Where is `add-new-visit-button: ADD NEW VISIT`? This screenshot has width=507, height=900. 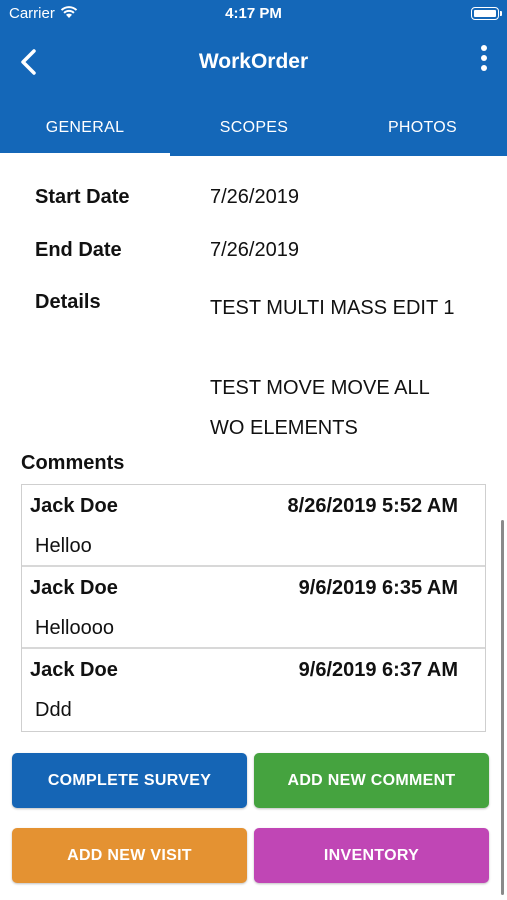 add-new-visit-button: ADD NEW VISIT is located at coordinates (129, 855).